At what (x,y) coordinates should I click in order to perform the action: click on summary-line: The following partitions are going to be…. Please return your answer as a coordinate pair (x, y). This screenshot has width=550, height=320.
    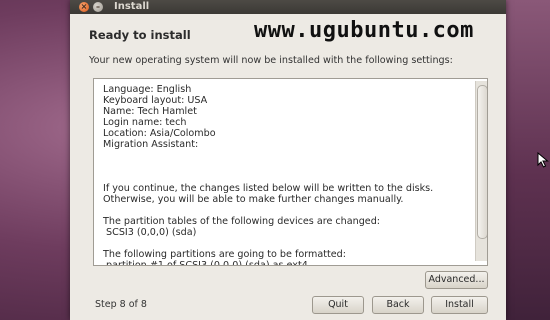
    Looking at the image, I should click on (224, 254).